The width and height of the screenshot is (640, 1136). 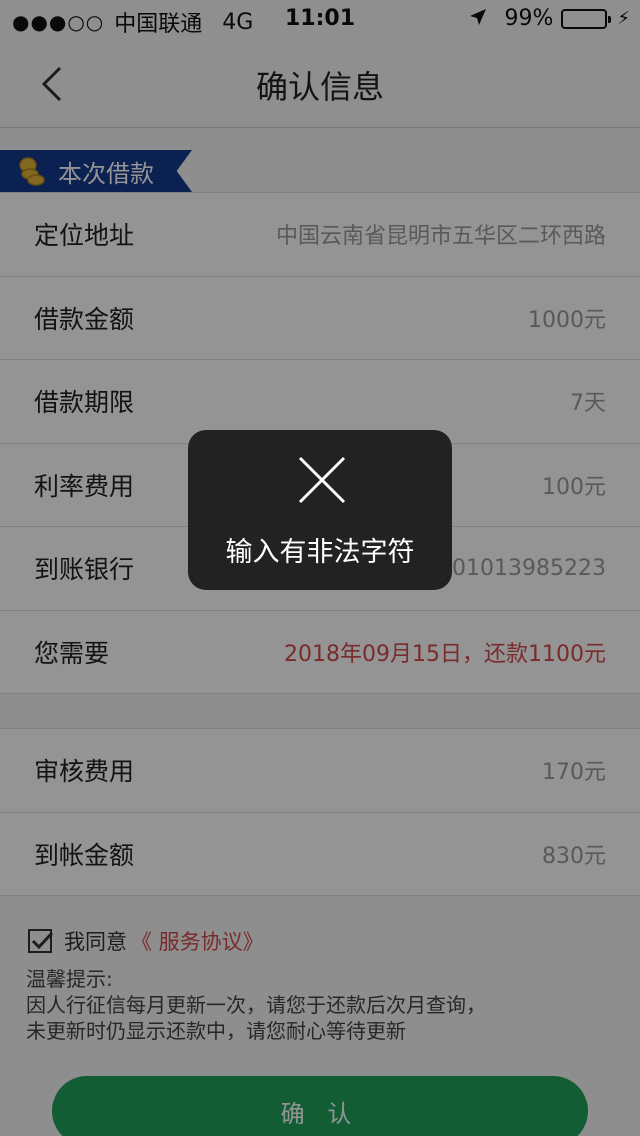 I want to click on error-toast: 输入有非法字符, so click(x=320, y=510).